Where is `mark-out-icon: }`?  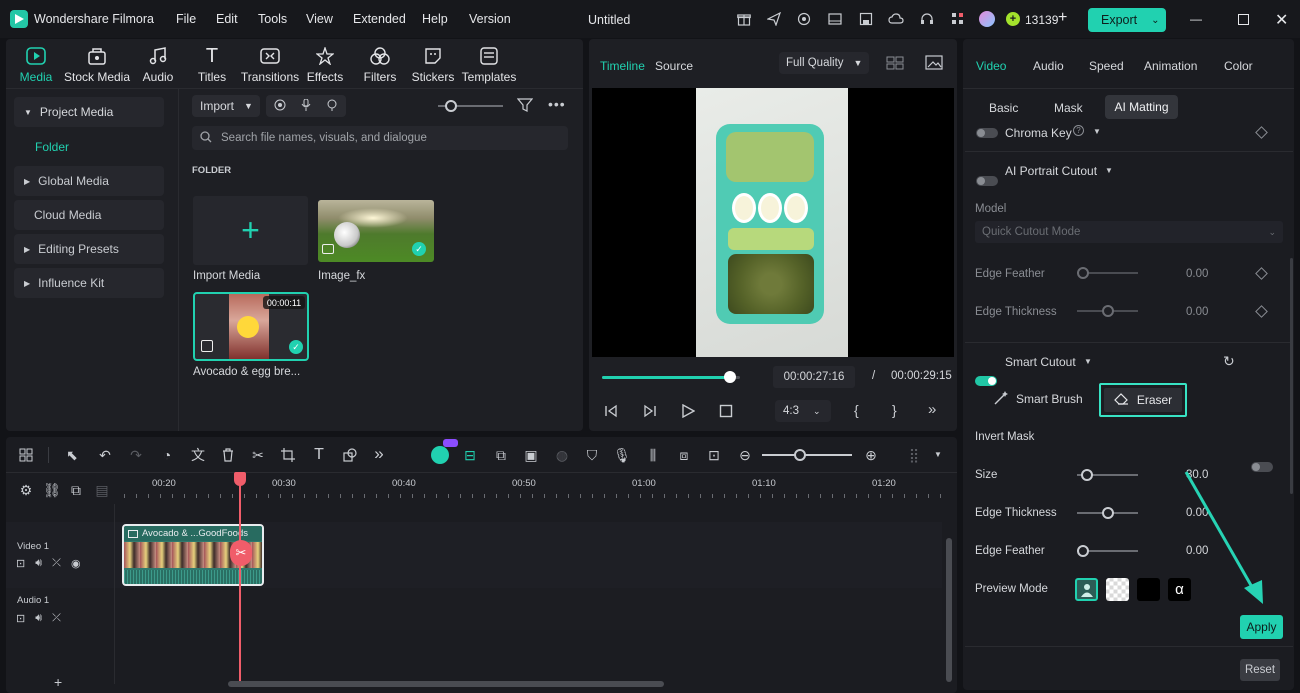
mark-out-icon: } is located at coordinates (894, 410).